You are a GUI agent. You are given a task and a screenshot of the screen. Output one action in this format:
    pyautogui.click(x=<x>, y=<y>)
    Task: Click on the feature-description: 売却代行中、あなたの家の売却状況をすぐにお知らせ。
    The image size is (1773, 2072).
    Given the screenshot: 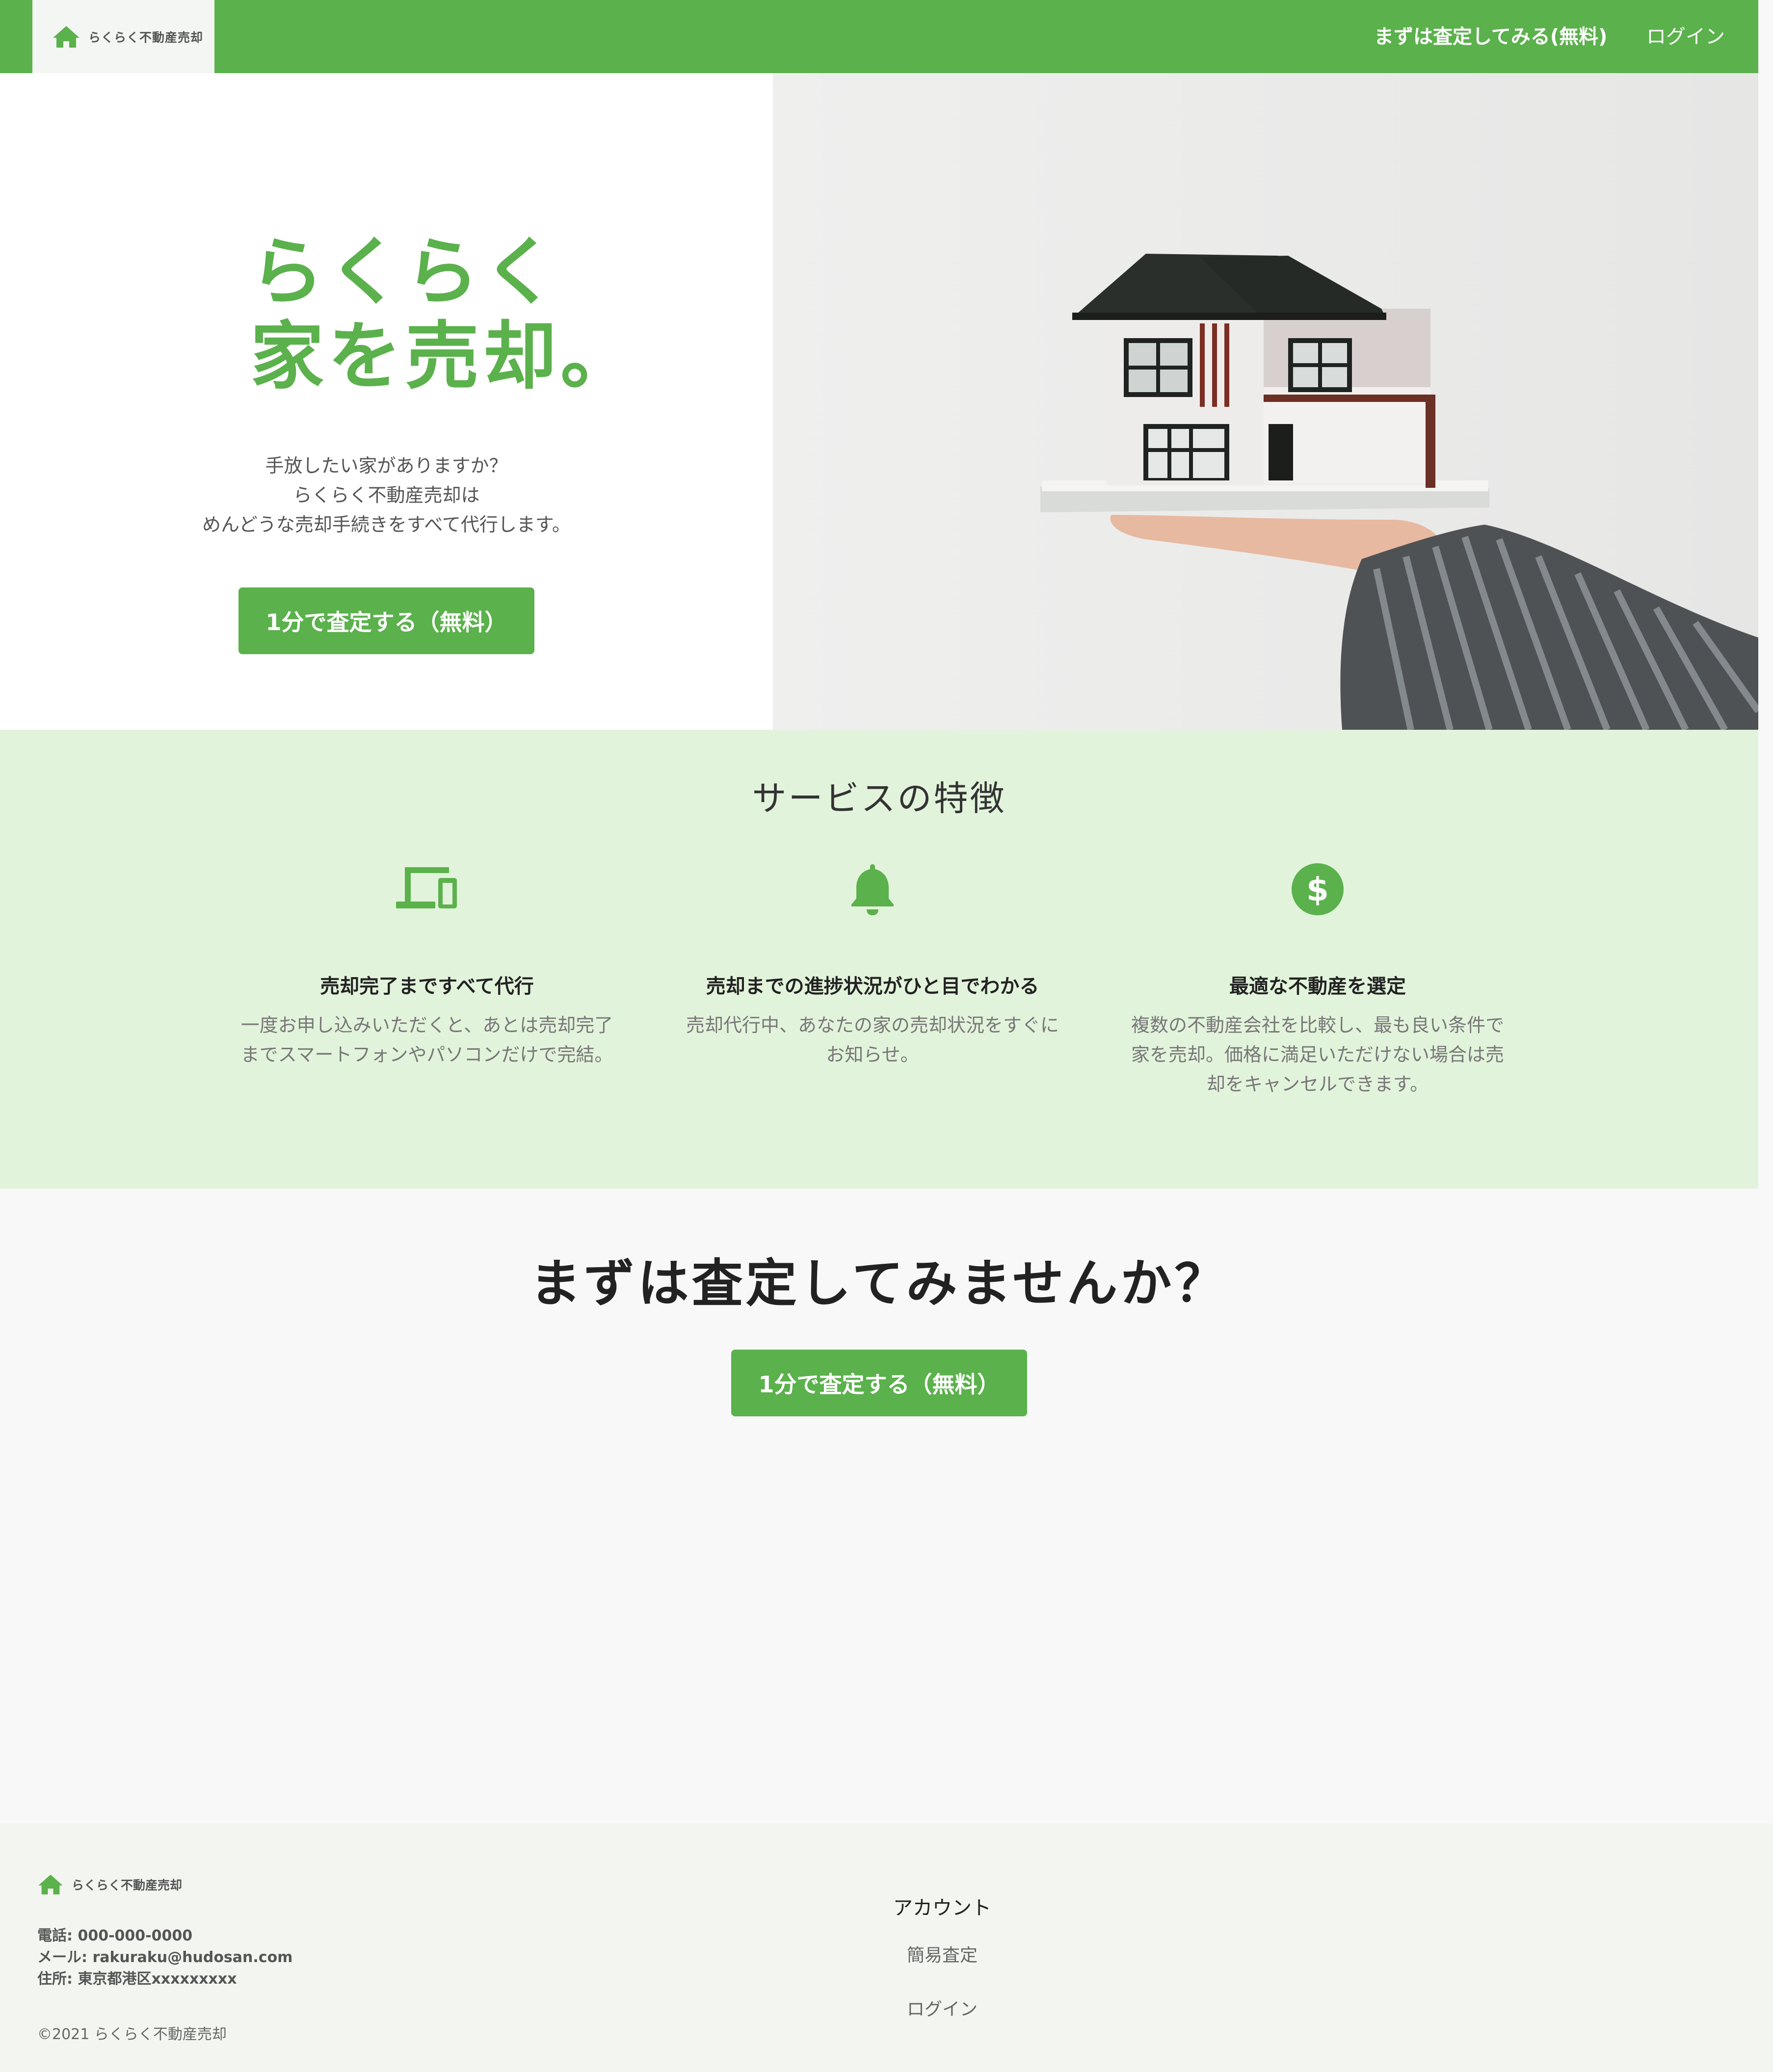 What is the action you would take?
    pyautogui.click(x=872, y=1040)
    